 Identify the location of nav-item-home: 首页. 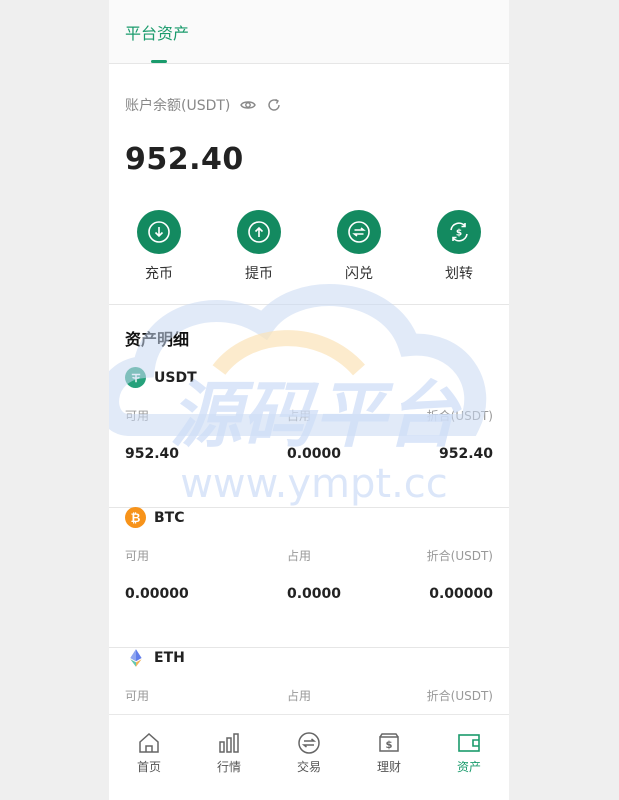
(149, 757).